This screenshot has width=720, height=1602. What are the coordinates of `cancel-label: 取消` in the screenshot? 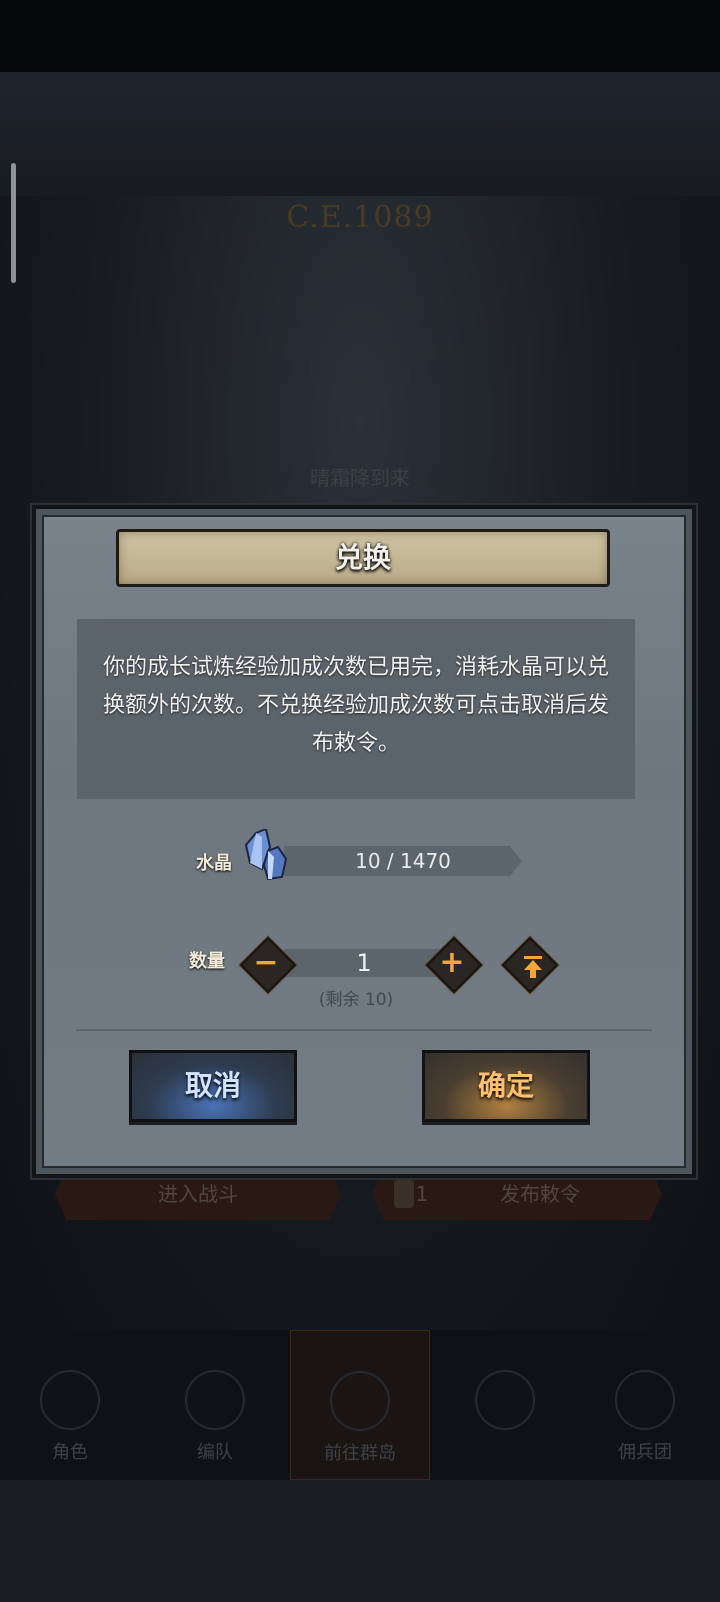 It's located at (212, 1085).